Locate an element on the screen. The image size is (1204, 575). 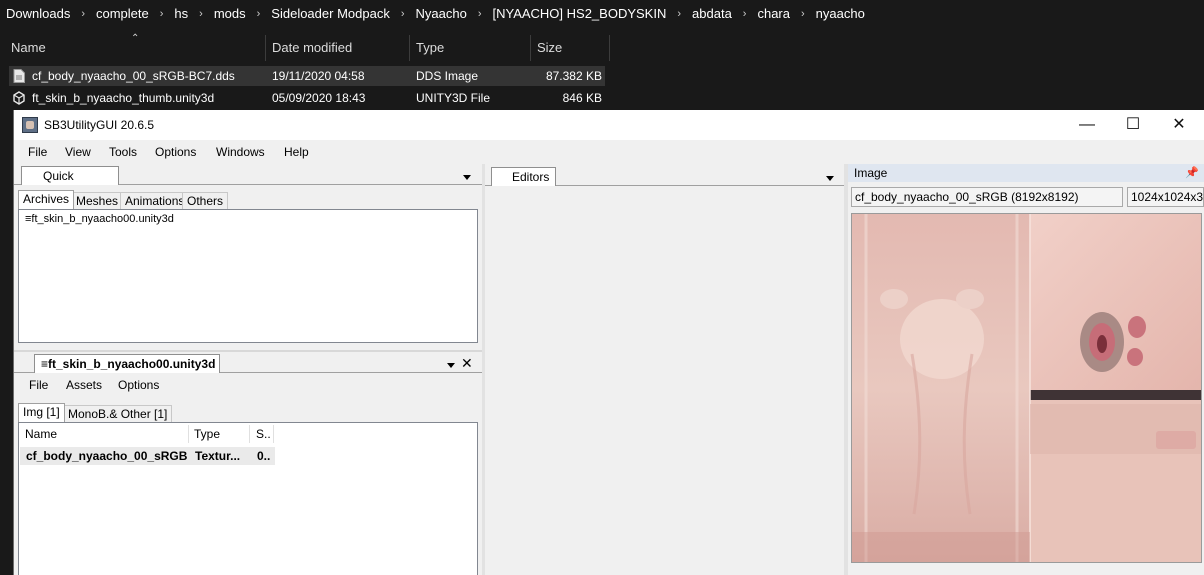
subtab-archives: Archives is located at coordinates (46, 199).